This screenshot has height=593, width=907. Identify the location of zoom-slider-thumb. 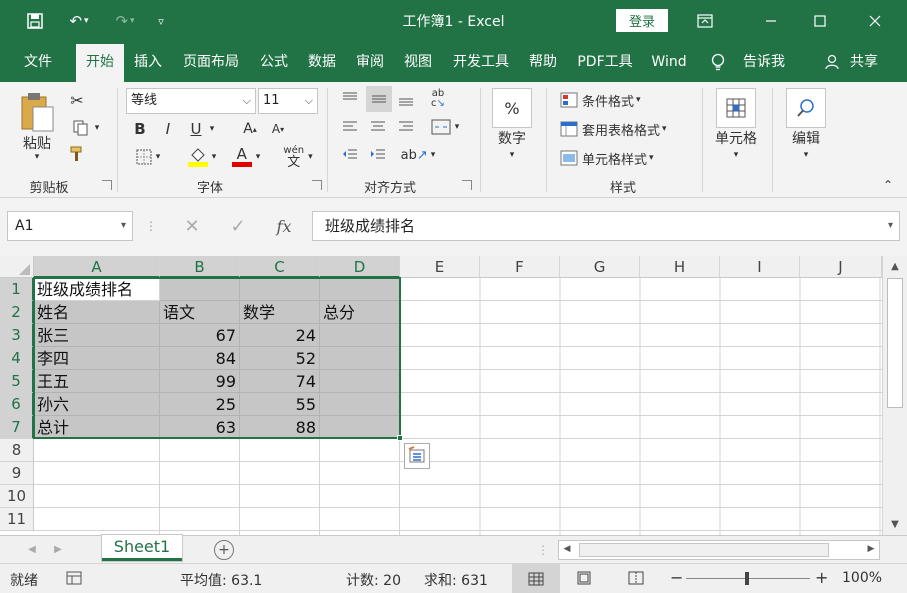
(747, 578).